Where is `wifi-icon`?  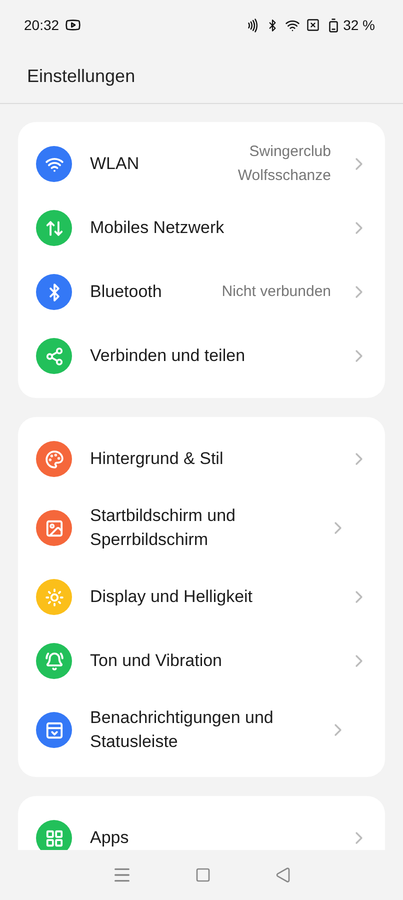
wifi-icon is located at coordinates (292, 25).